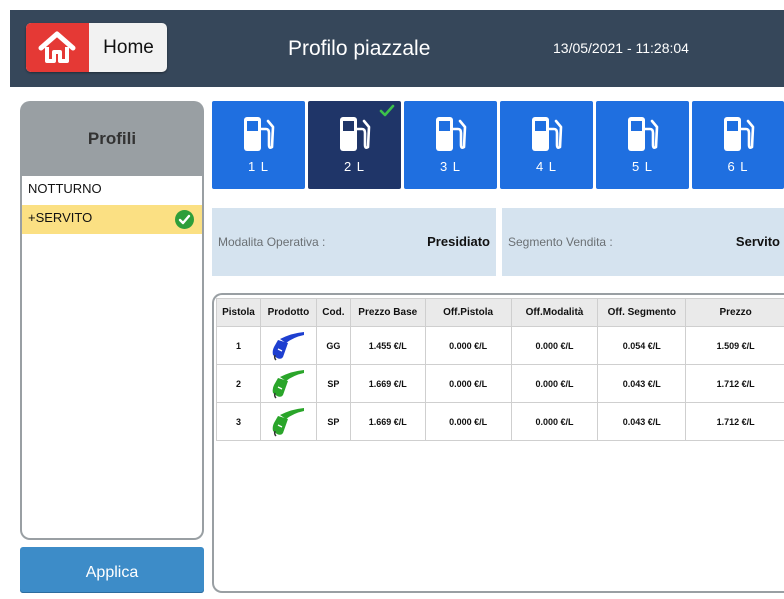  What do you see at coordinates (271, 242) in the screenshot?
I see `modalita-label: Modalita Operativa :` at bounding box center [271, 242].